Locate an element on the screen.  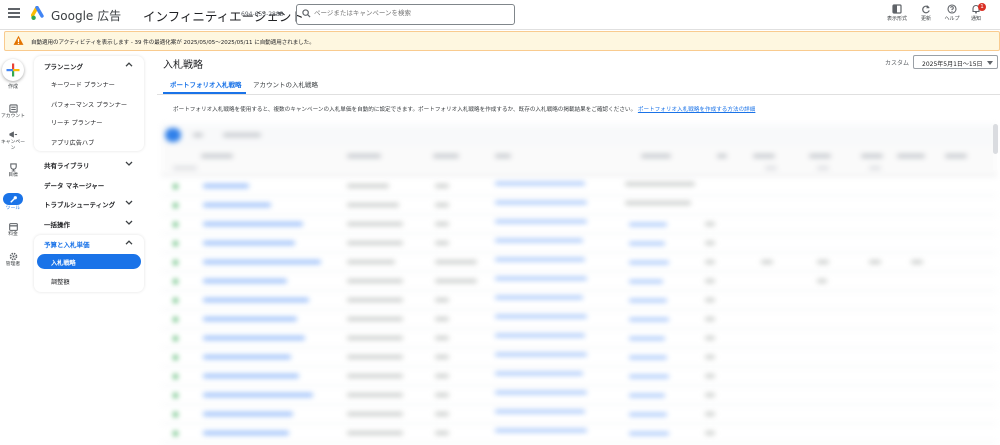
appearance-button: 表示形式 is located at coordinates (897, 13).